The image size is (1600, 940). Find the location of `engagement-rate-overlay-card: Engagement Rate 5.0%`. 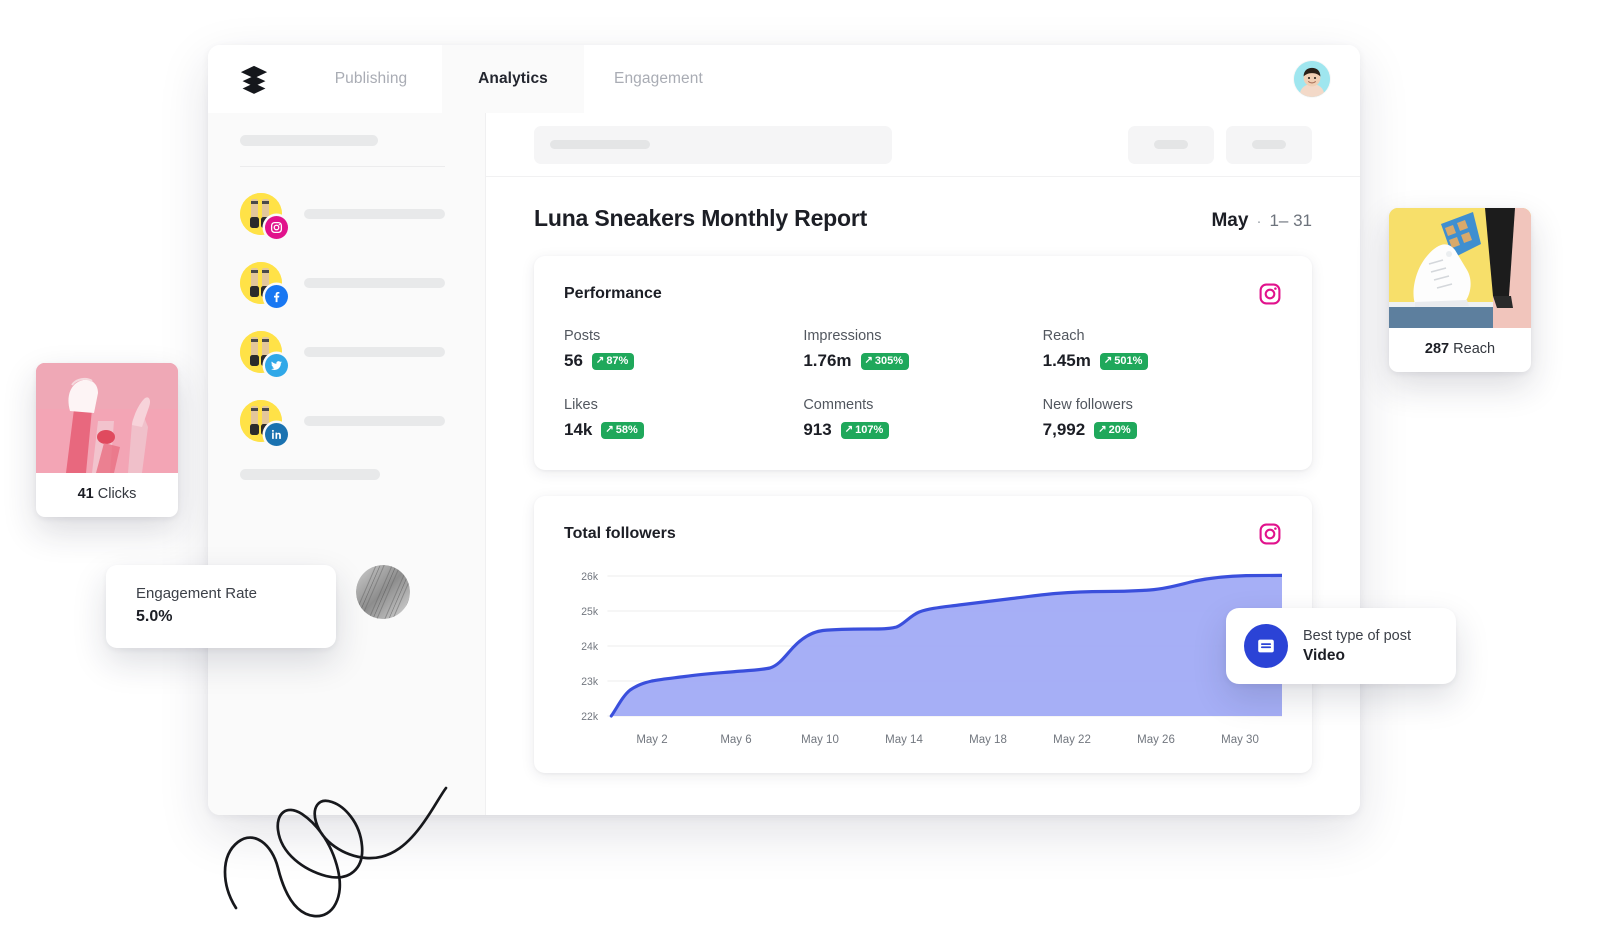

engagement-rate-overlay-card: Engagement Rate 5.0% is located at coordinates (221, 606).